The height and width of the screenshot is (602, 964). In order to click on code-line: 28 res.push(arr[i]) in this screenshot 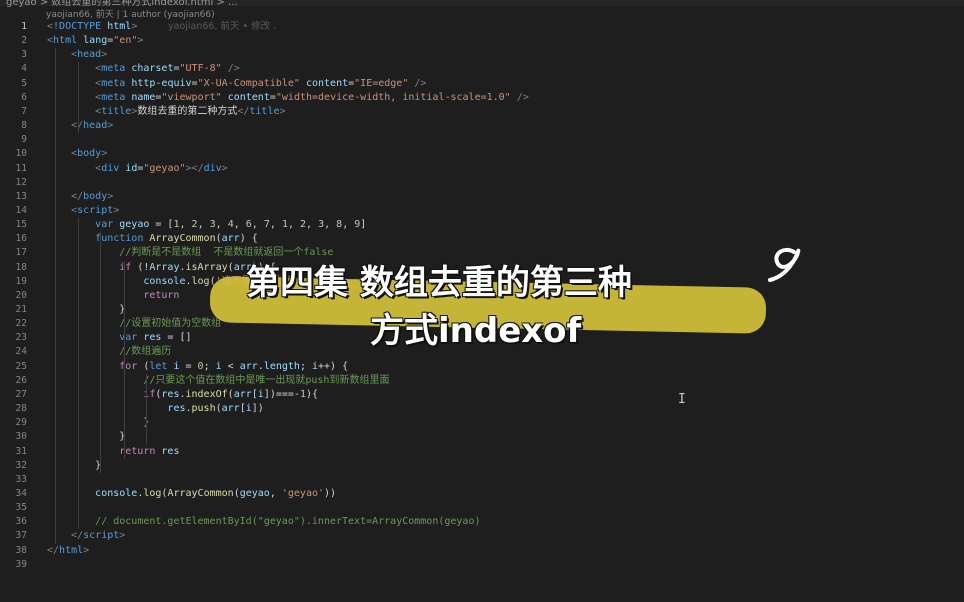, I will do `click(482, 409)`.